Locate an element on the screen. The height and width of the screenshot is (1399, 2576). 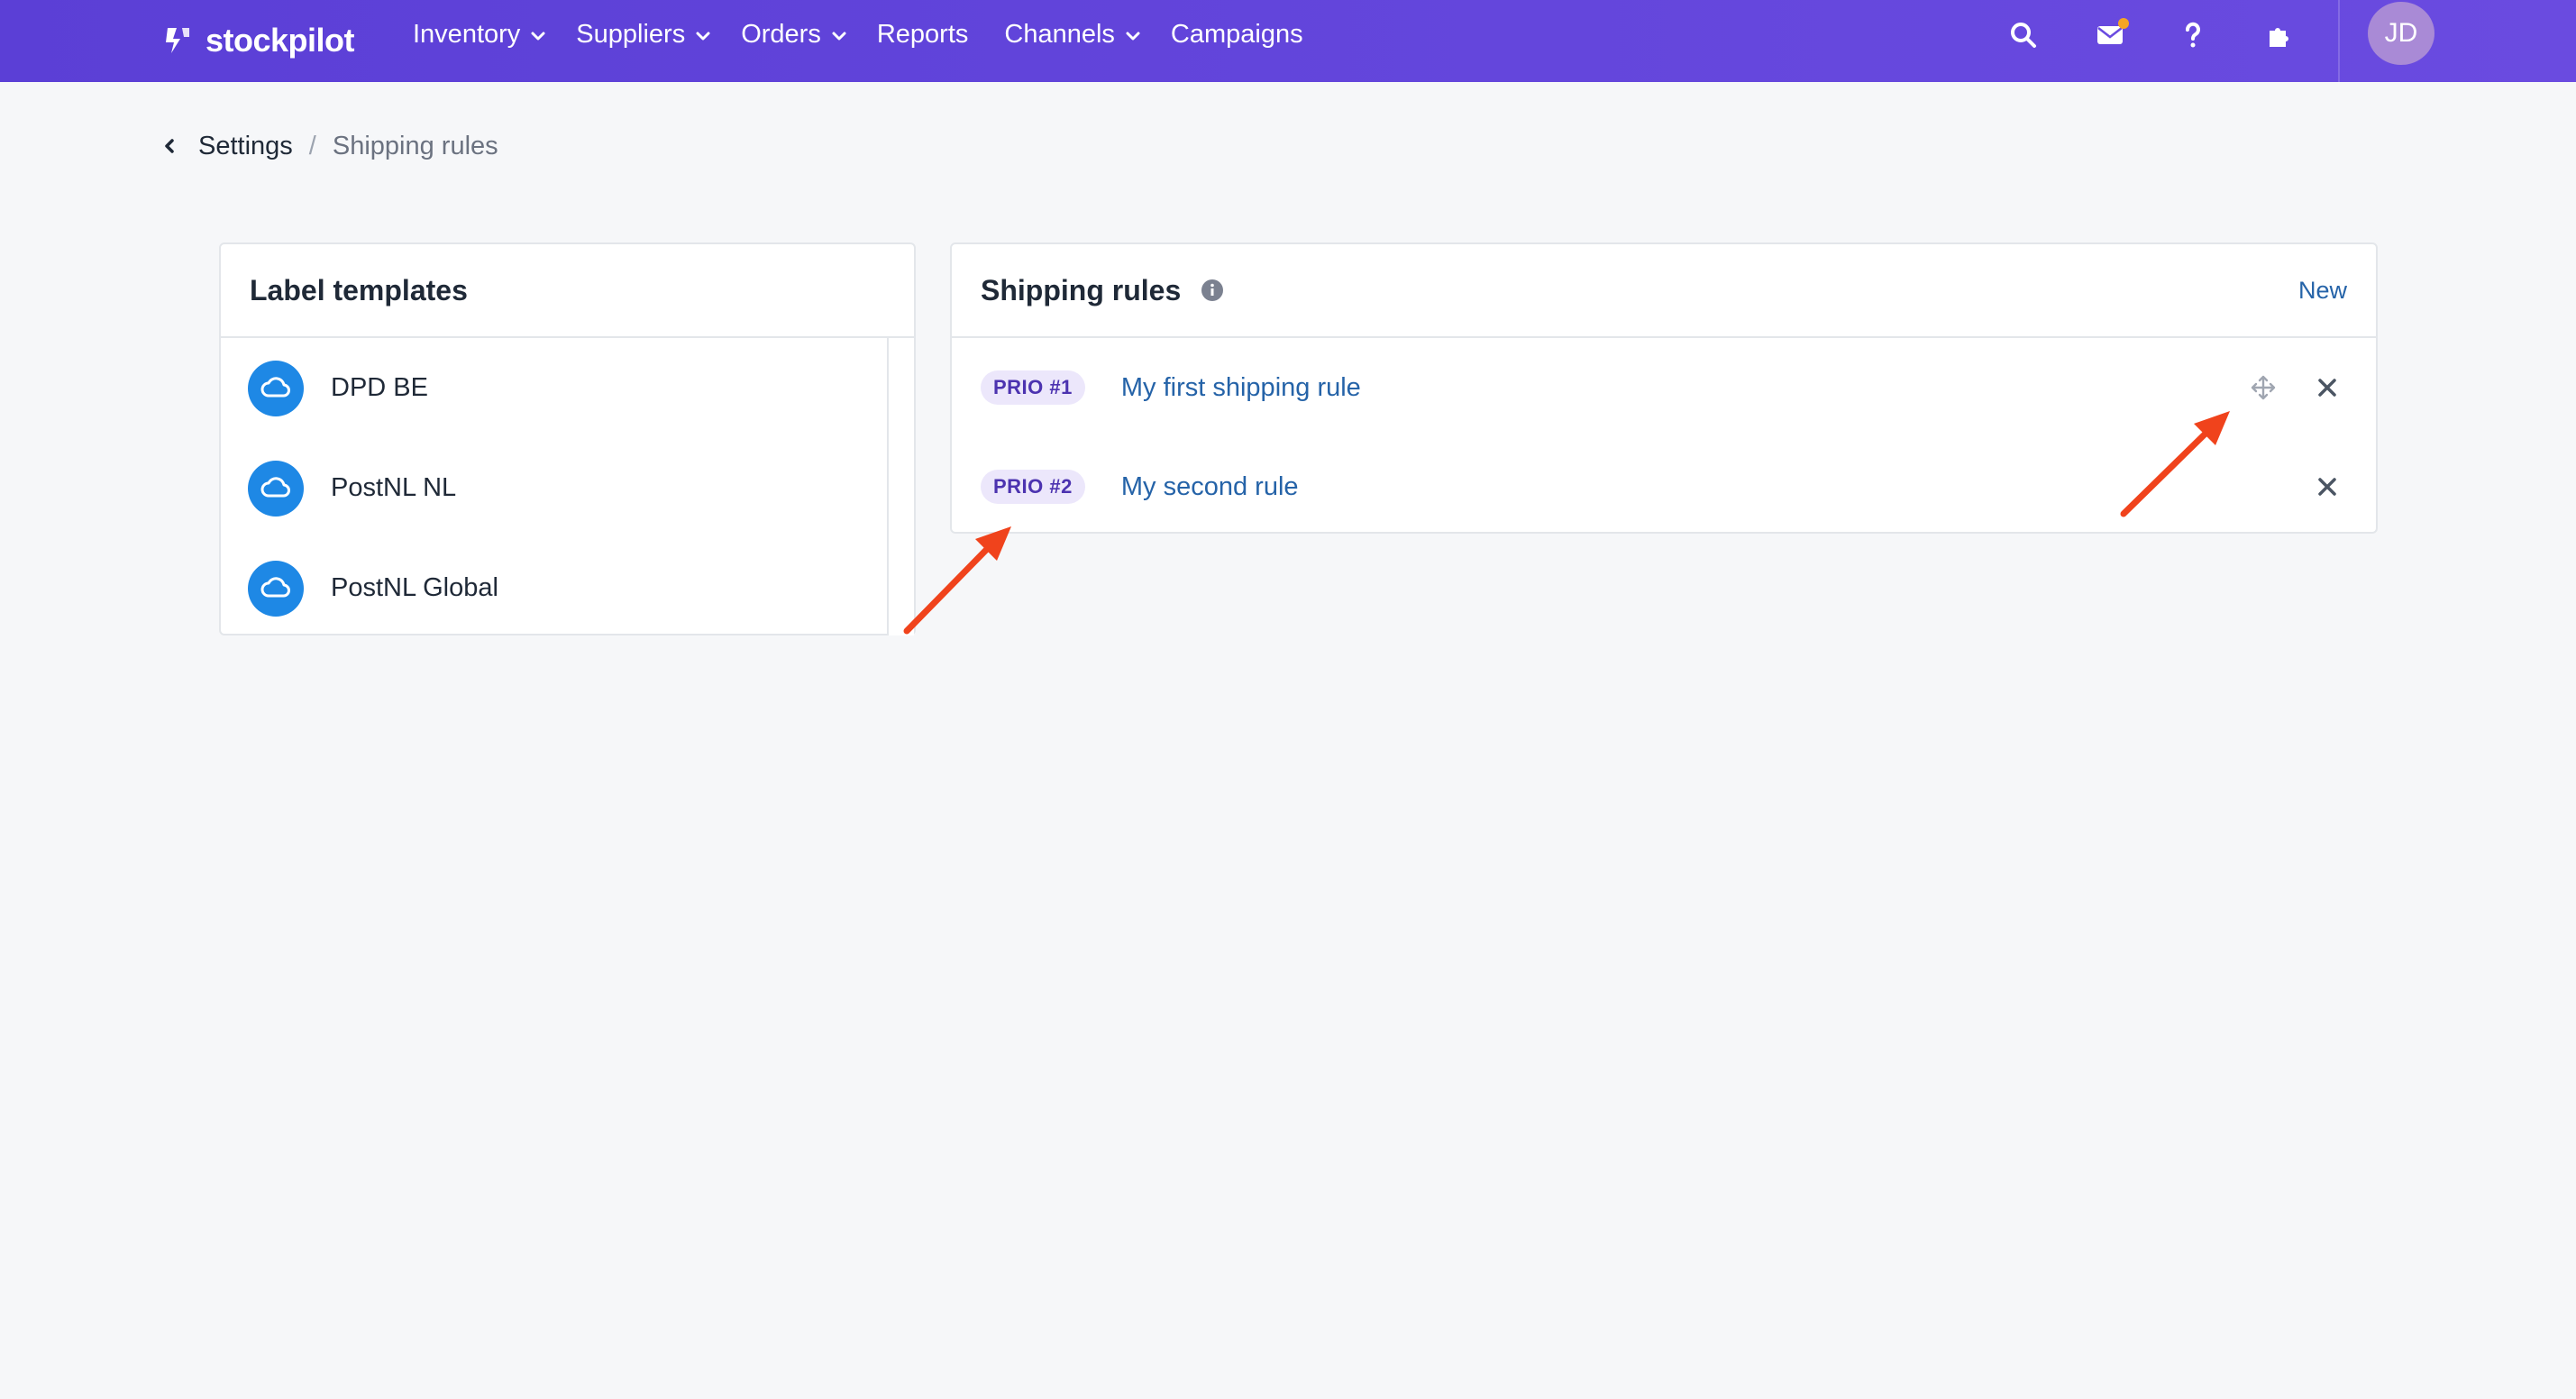
breadcrumb-current: Shipping rules is located at coordinates (415, 145).